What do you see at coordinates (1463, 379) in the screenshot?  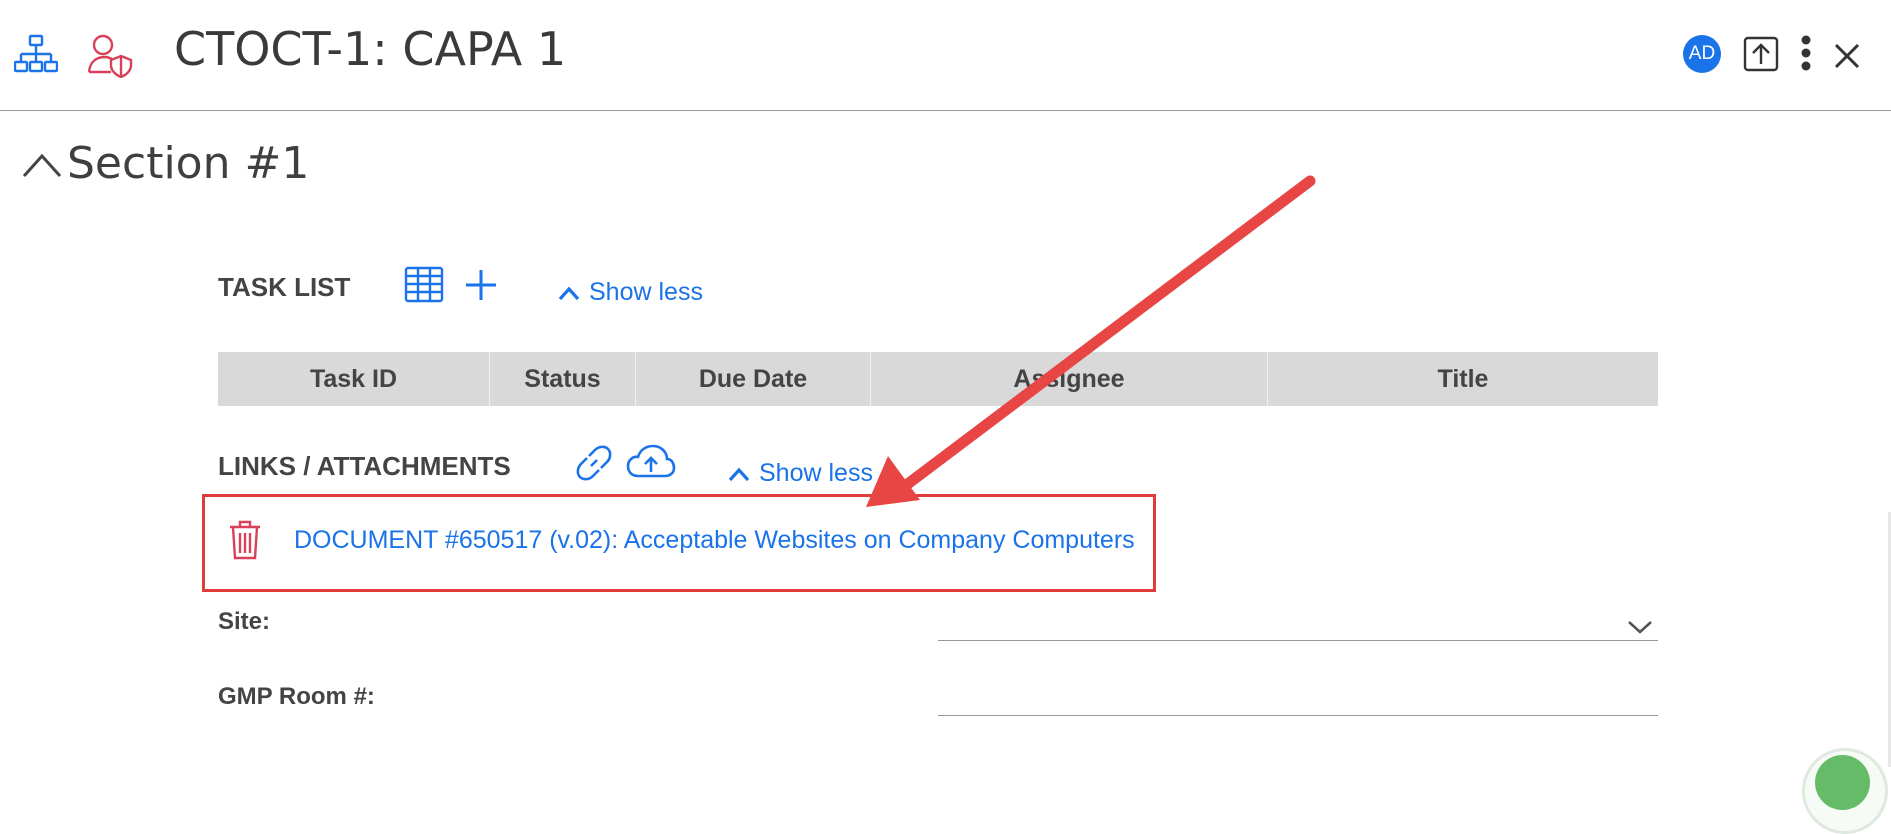 I see `column-title: Title` at bounding box center [1463, 379].